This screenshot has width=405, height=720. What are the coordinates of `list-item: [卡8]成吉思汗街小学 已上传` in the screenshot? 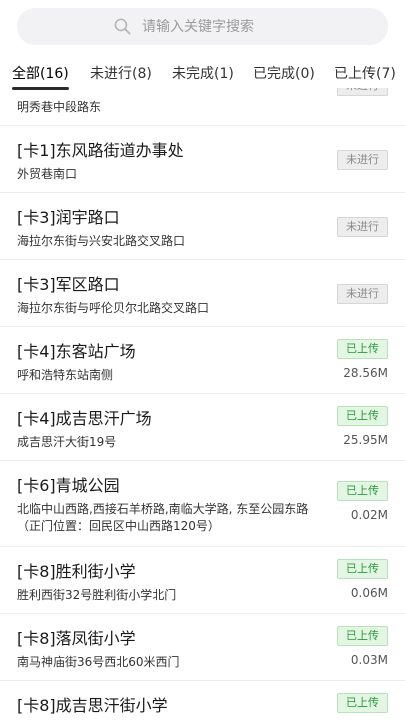 It's located at (202, 700).